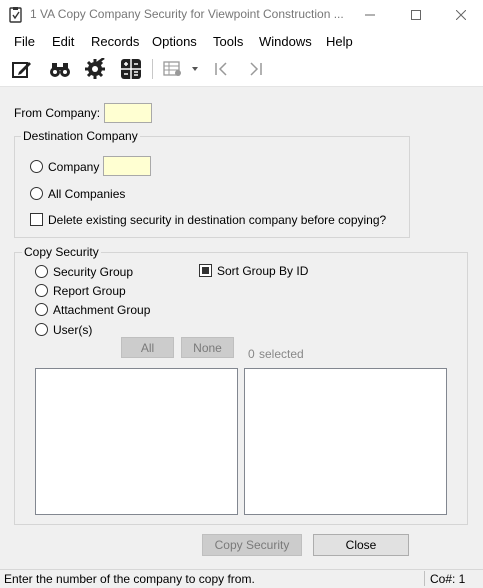 Image resolution: width=483 pixels, height=588 pixels. I want to click on close-window-button, so click(460, 15).